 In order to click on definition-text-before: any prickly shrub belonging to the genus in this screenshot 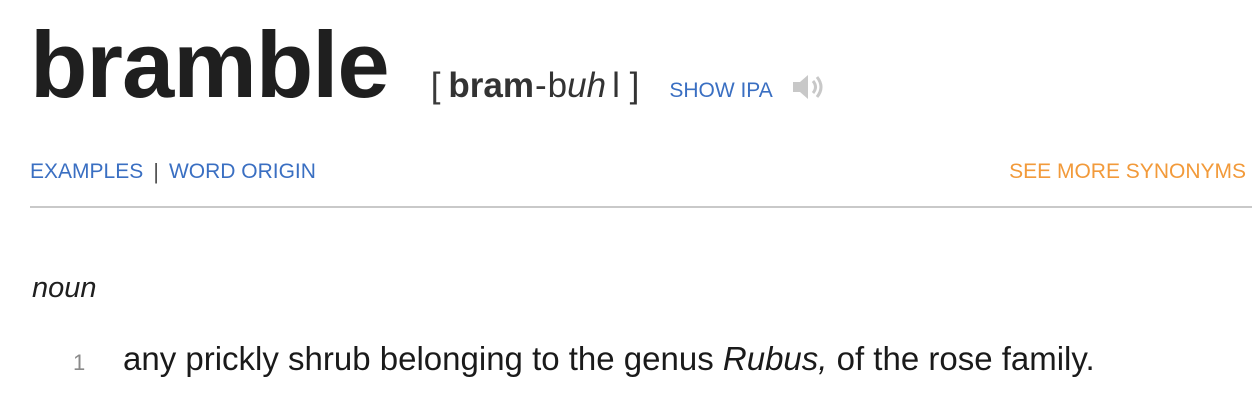, I will do `click(423, 358)`.